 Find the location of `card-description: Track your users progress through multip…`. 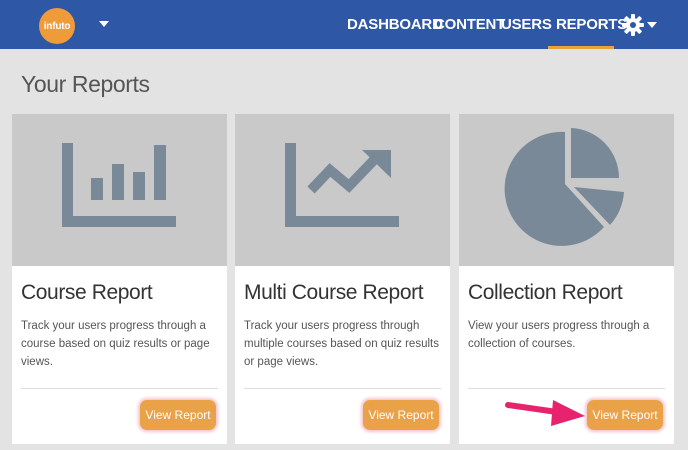

card-description: Track your users progress through multip… is located at coordinates (341, 344).